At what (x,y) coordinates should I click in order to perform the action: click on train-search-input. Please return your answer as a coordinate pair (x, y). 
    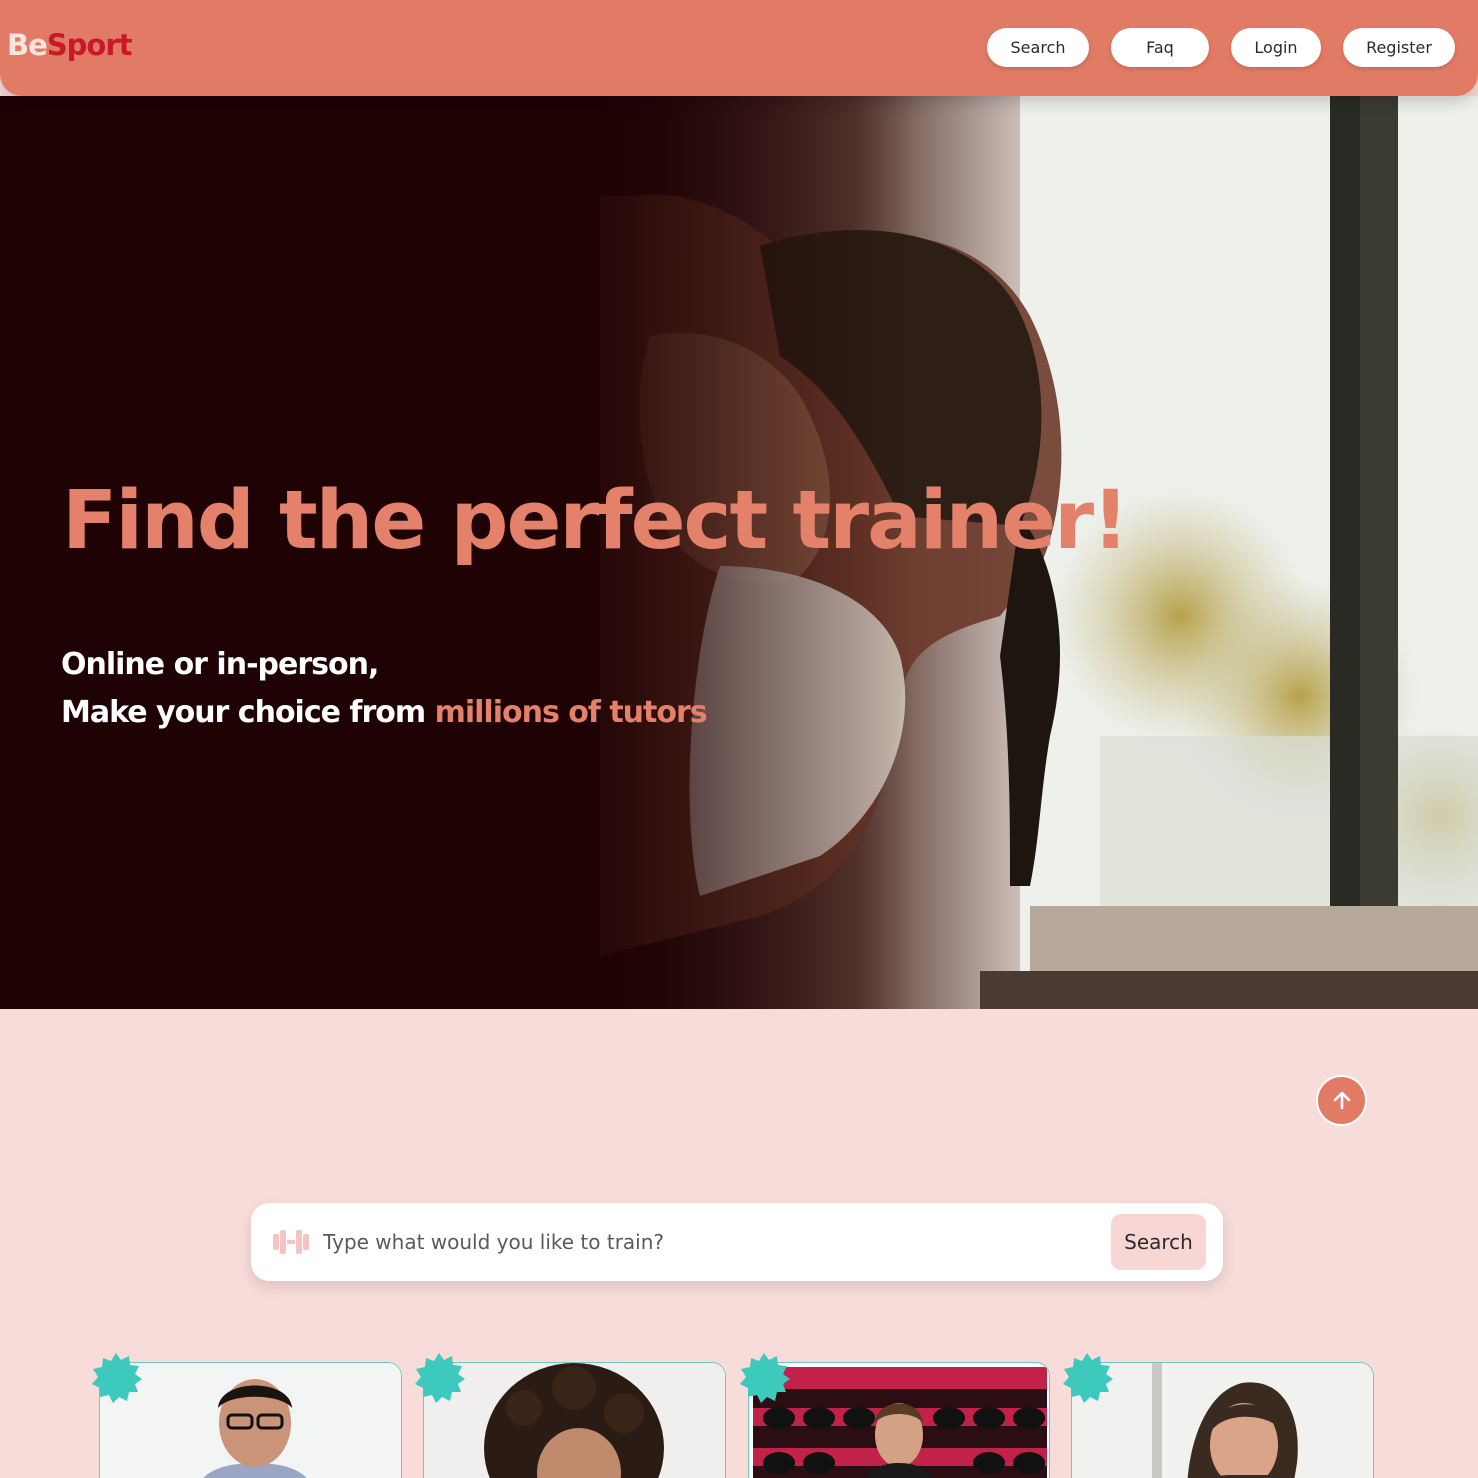
    Looking at the image, I should click on (708, 1242).